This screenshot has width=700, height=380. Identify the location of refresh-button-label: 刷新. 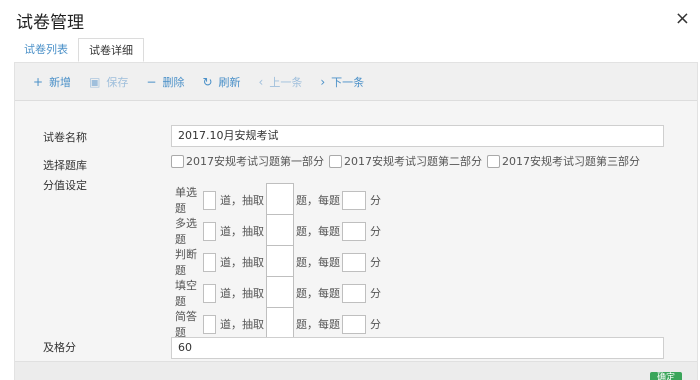
(229, 82).